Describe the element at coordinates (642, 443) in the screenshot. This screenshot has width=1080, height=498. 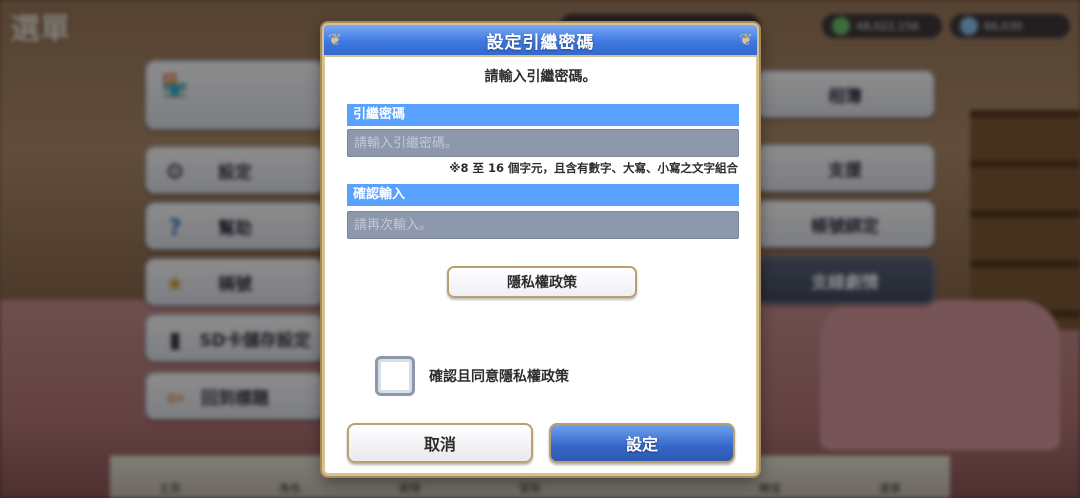
I see `set-button: 設定` at that location.